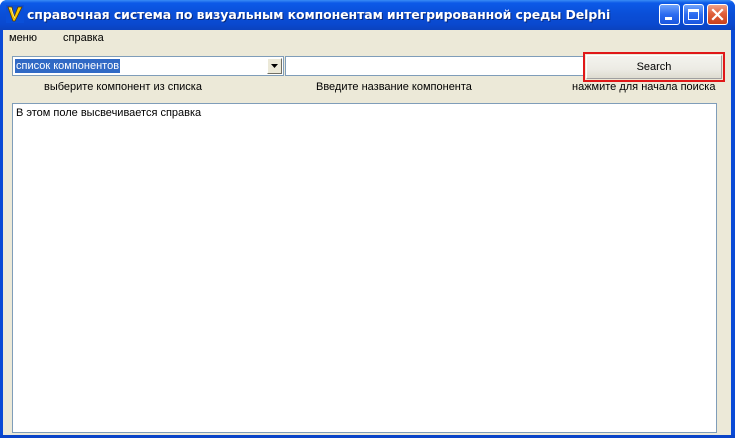 This screenshot has width=735, height=438. I want to click on close-button, so click(717, 14).